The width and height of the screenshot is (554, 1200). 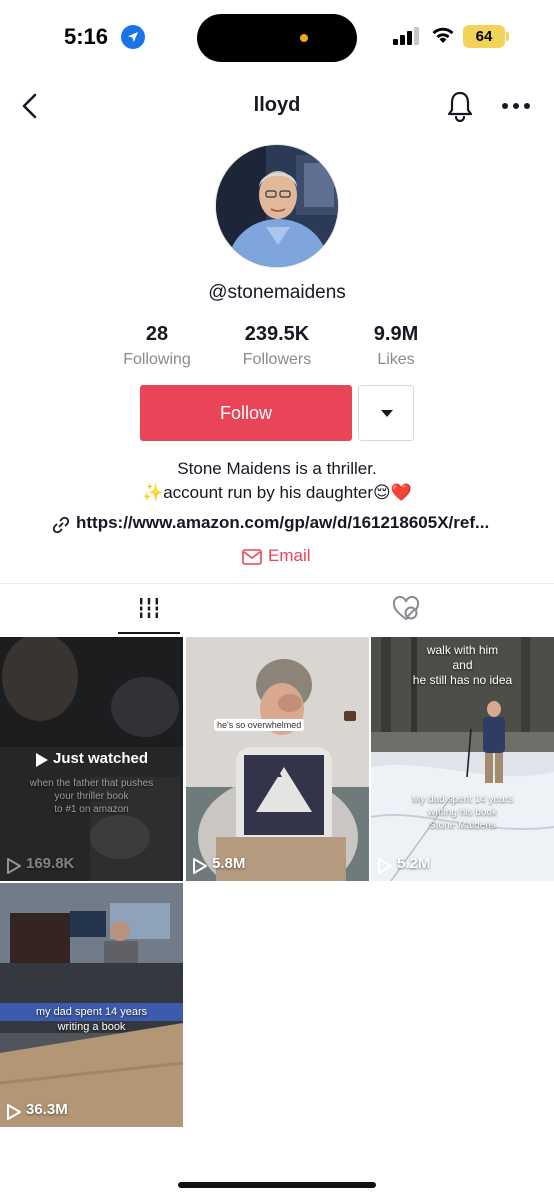 I want to click on view-count-value: 5.2M, so click(x=414, y=863).